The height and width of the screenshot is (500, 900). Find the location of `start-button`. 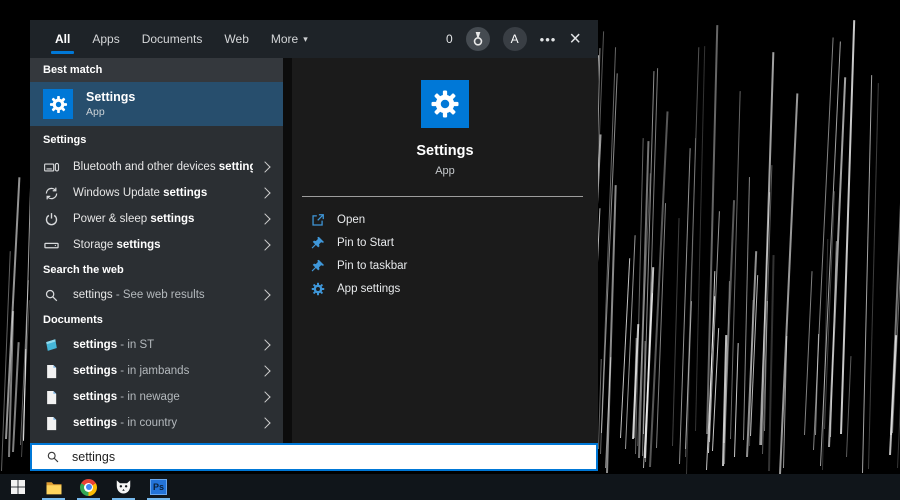

start-button is located at coordinates (18, 487).